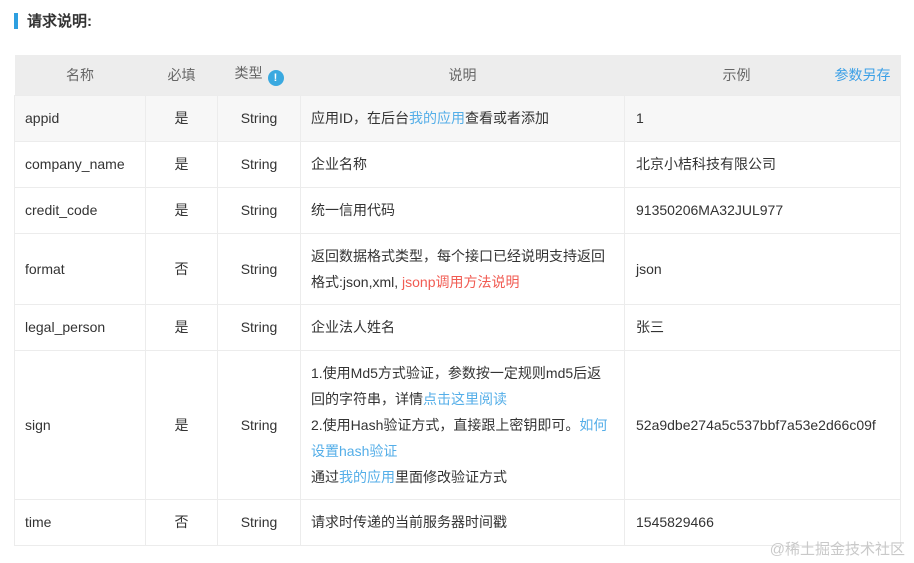 Image resolution: width=914 pixels, height=563 pixels. Describe the element at coordinates (507, 118) in the screenshot. I see `desc-text: 查看或者添加` at that location.